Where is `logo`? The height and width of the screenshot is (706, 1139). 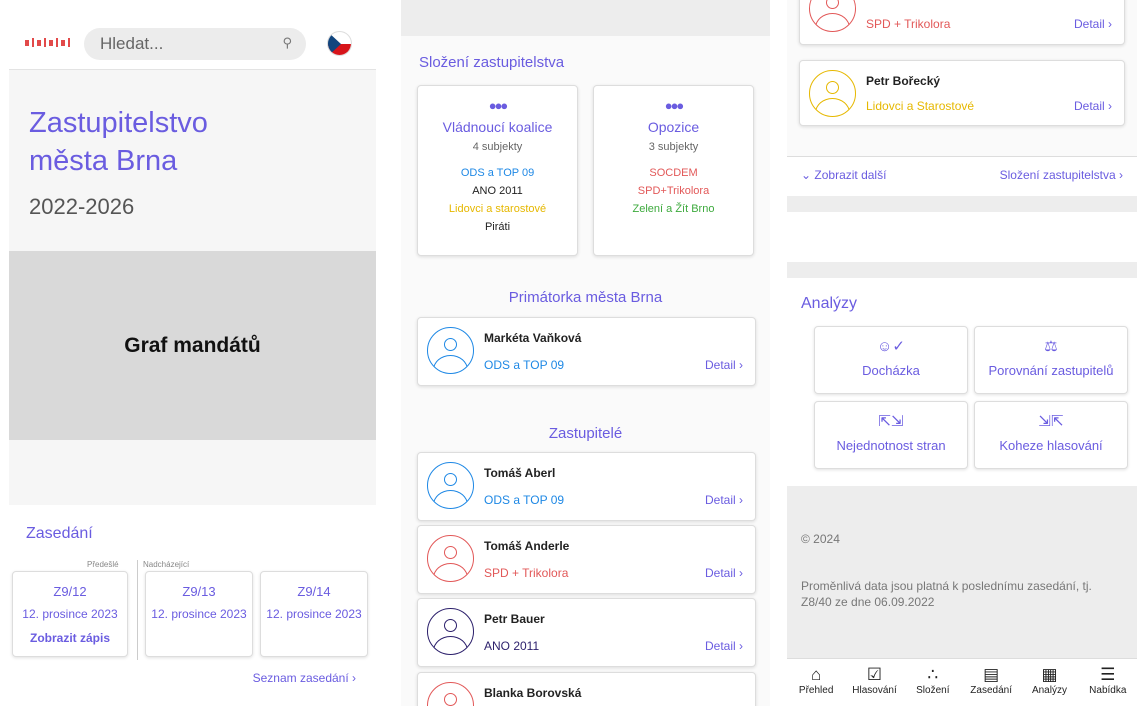 logo is located at coordinates (47, 42).